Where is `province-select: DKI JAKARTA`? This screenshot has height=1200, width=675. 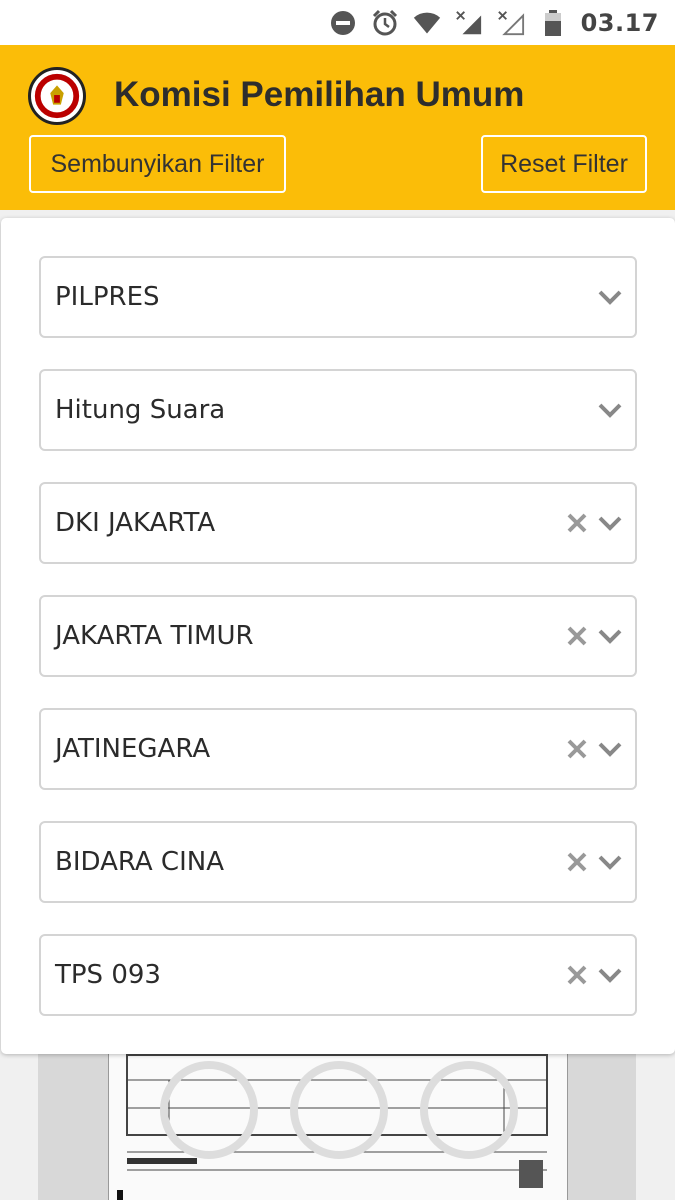
province-select: DKI JAKARTA is located at coordinates (338, 523).